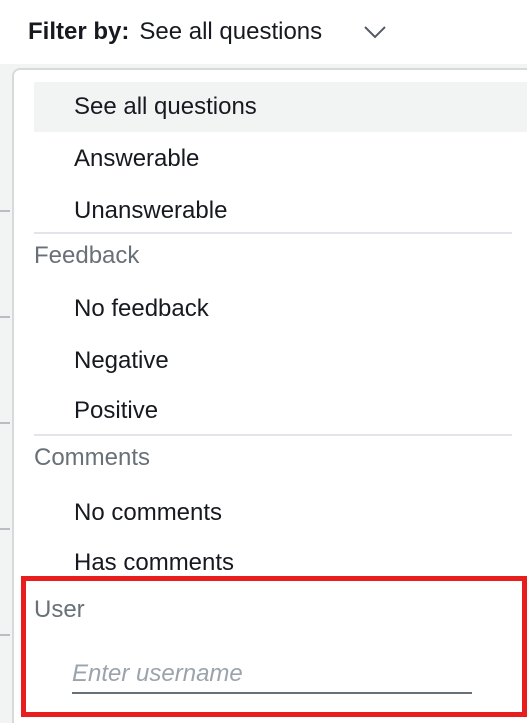 The image size is (527, 723). What do you see at coordinates (280, 411) in the screenshot?
I see `option-positive: Positive` at bounding box center [280, 411].